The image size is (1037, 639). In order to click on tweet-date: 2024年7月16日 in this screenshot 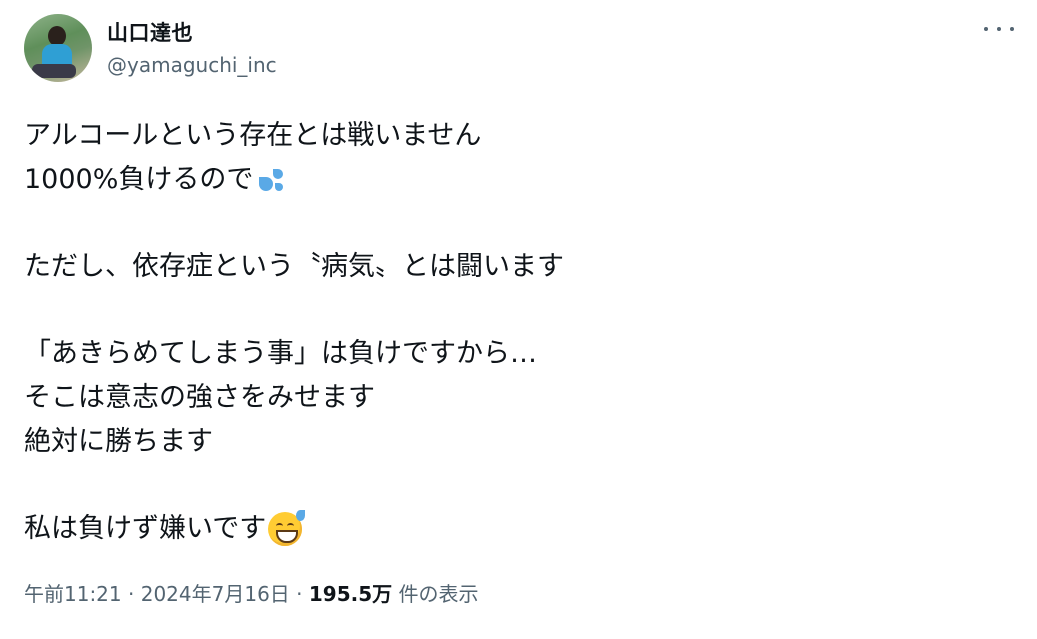, I will do `click(215, 594)`.